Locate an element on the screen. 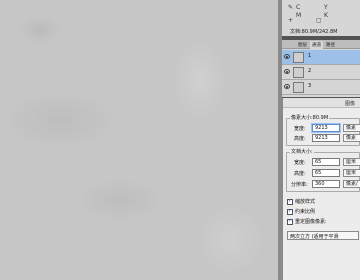 This screenshot has width=360, height=280. document-size-title: 文档大小: is located at coordinates (302, 151).